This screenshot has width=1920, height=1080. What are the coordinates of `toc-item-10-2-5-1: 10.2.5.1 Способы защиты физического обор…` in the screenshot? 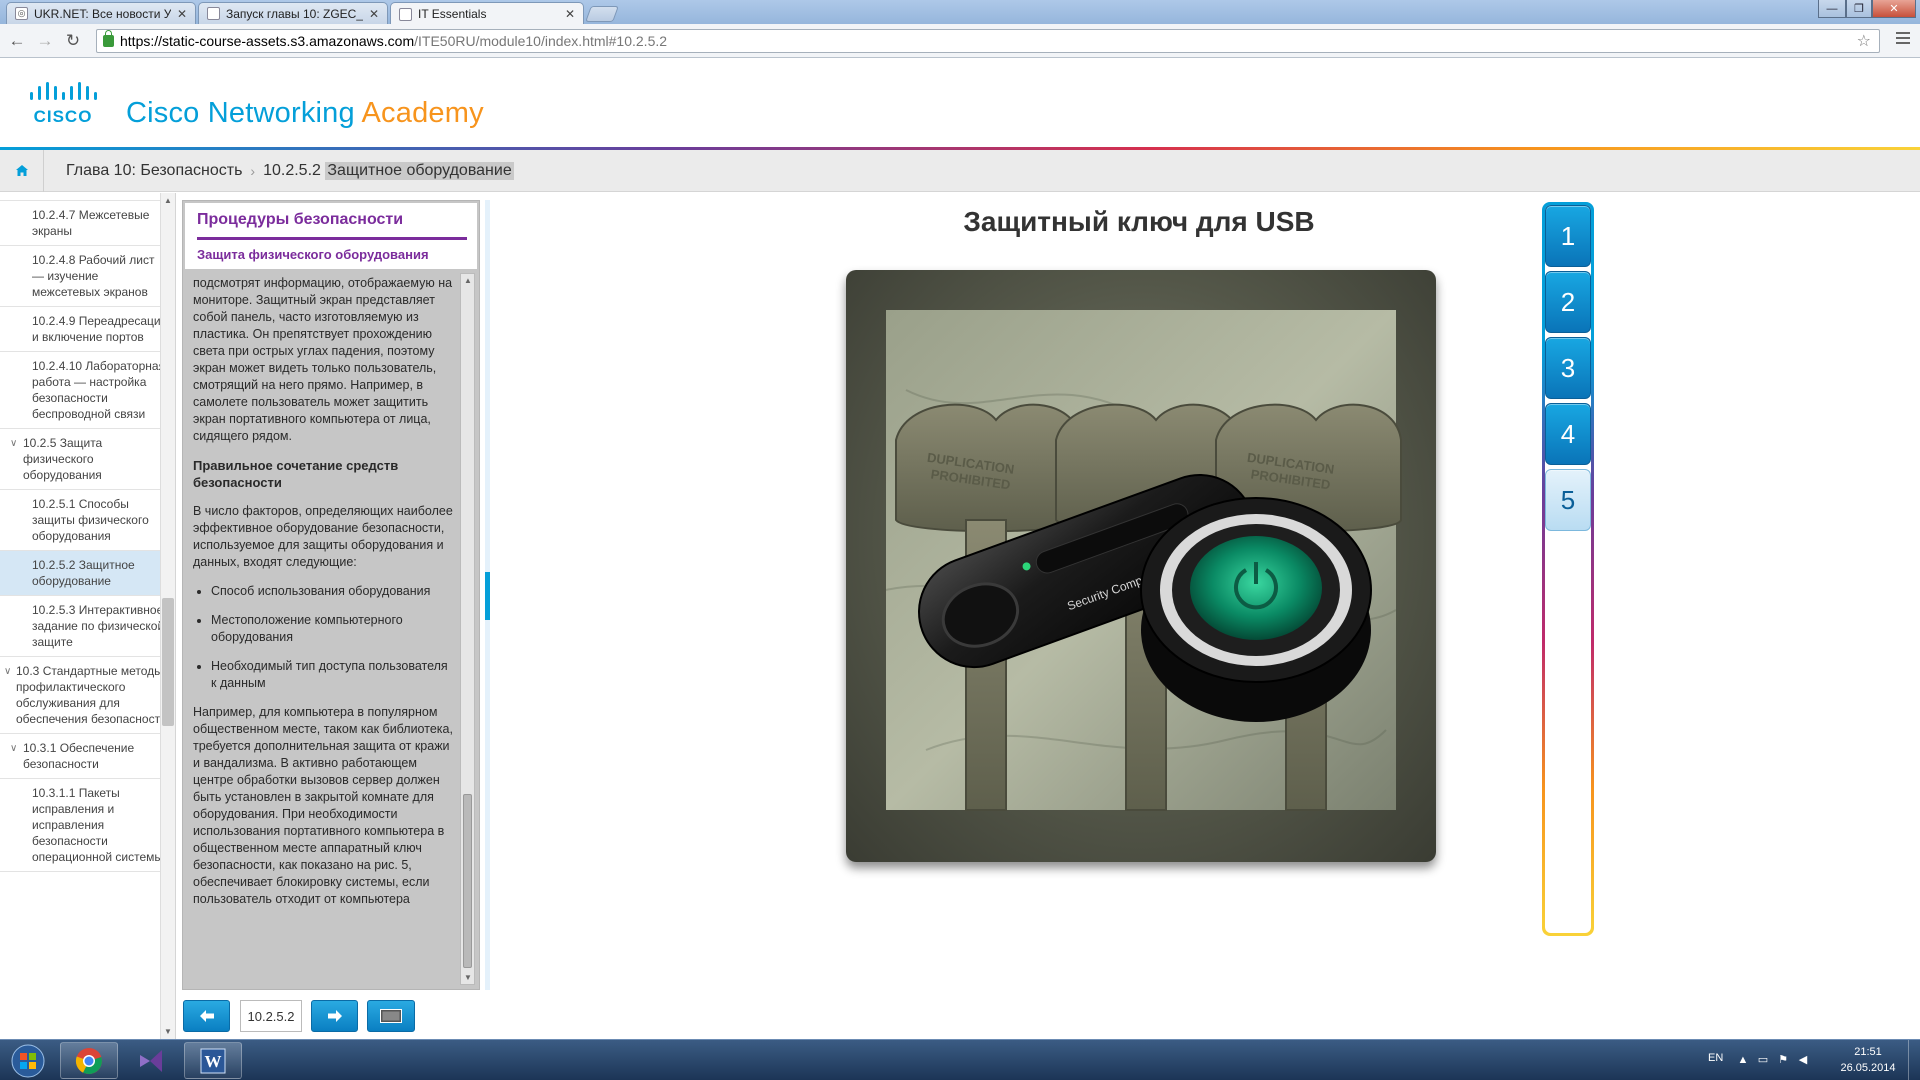 It's located at (87, 520).